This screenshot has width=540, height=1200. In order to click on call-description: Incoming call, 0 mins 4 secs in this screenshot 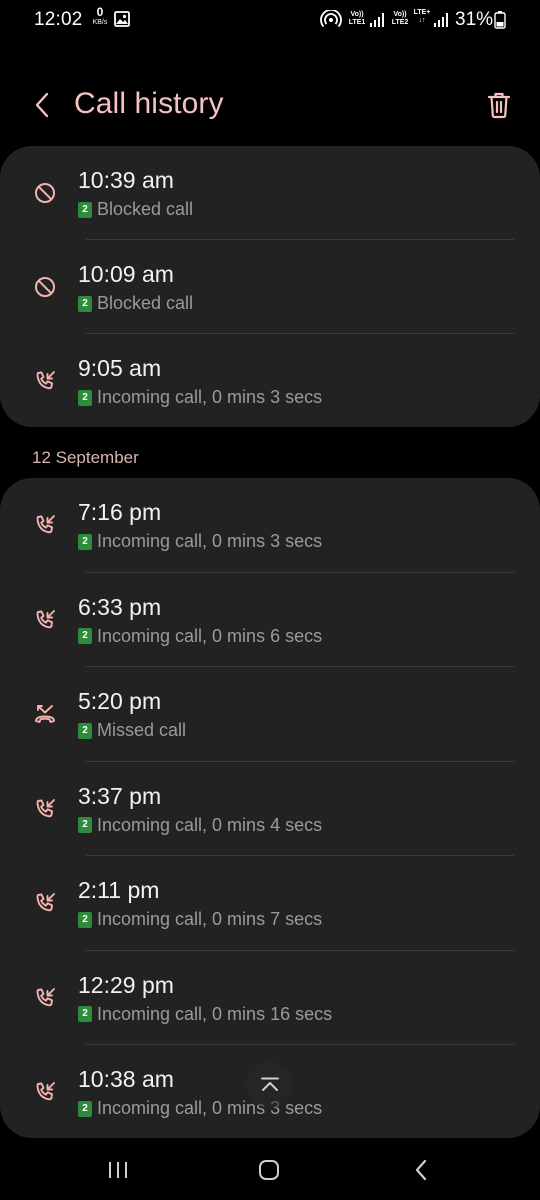, I will do `click(210, 824)`.